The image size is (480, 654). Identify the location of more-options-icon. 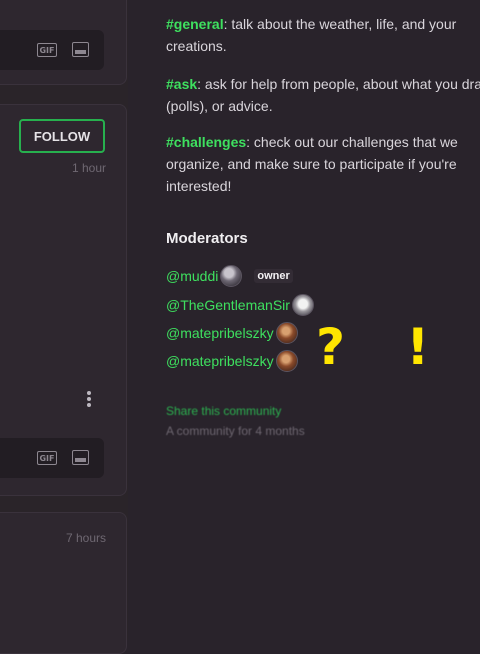
(89, 400).